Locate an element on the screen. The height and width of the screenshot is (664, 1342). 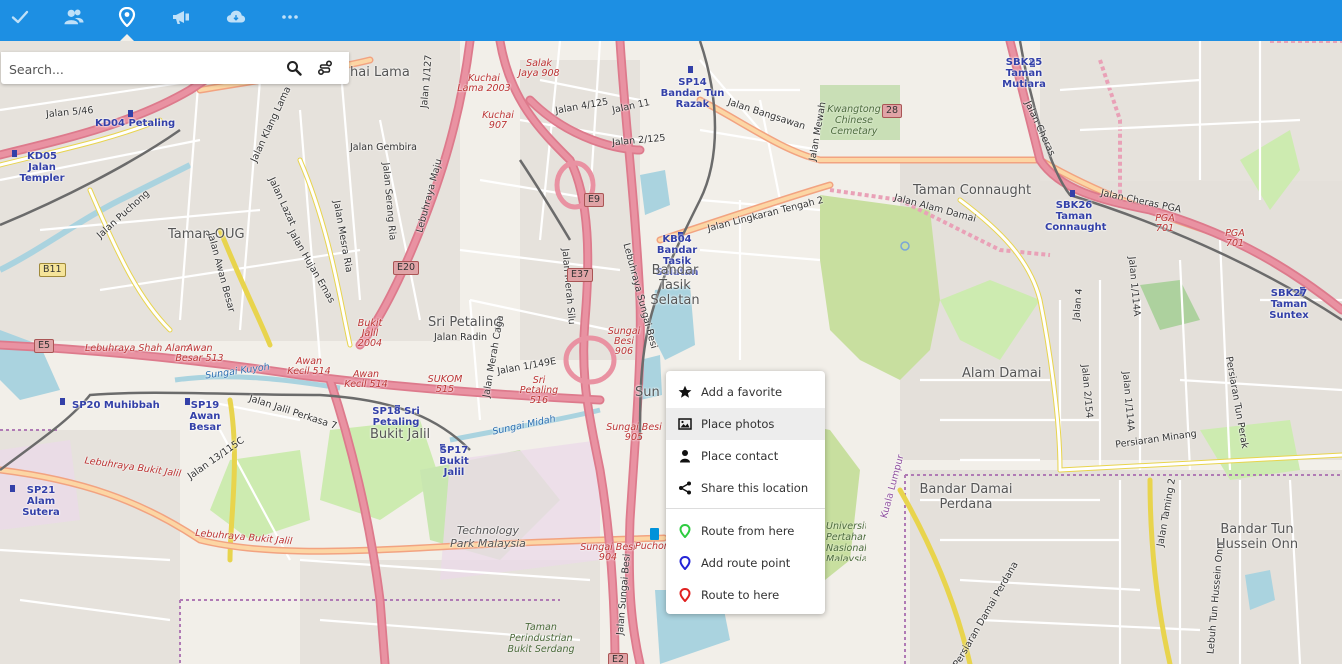
route-icon is located at coordinates (325, 68).